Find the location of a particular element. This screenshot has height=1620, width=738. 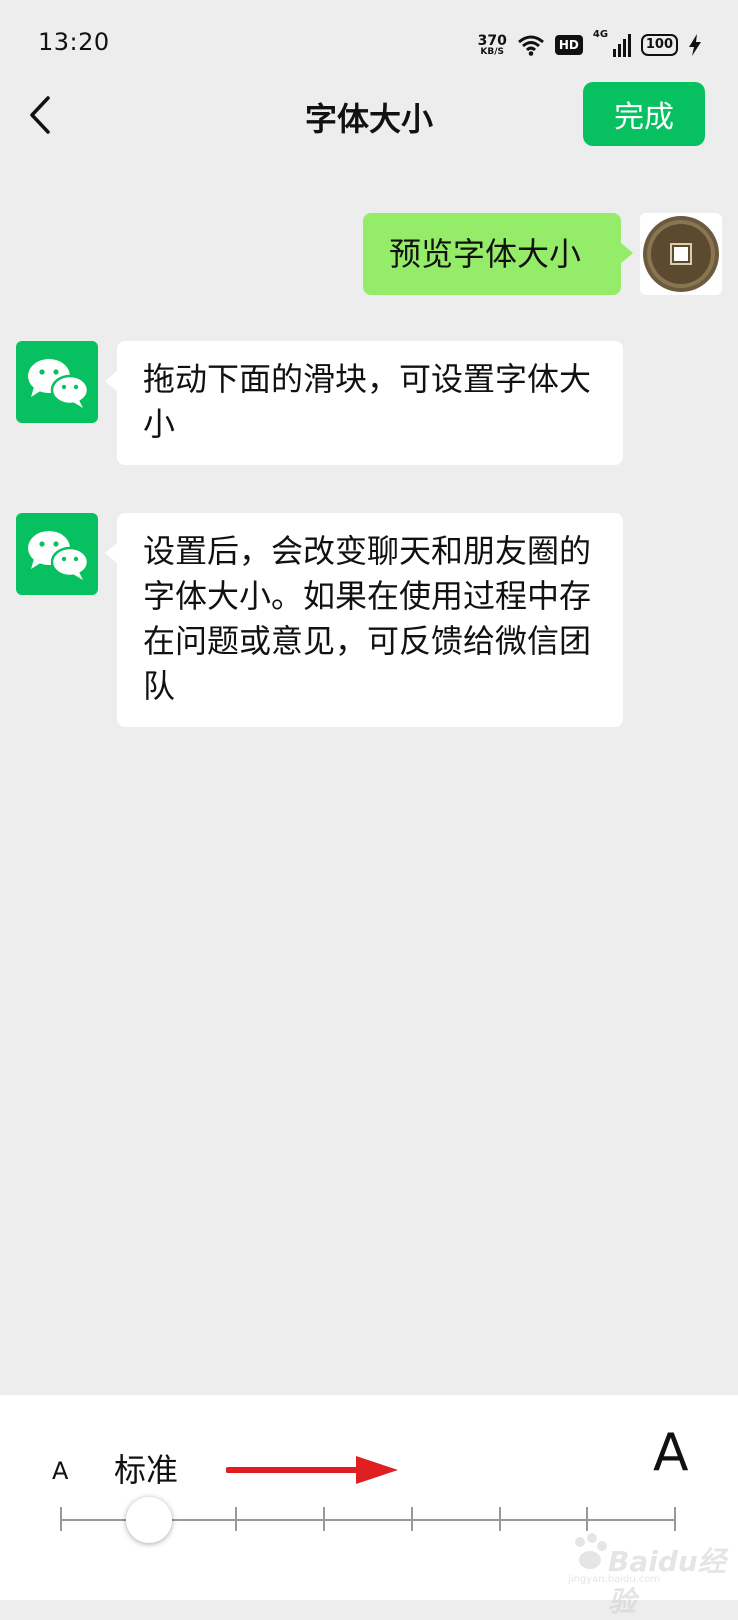

current-level-label: 标准 is located at coordinates (146, 1470).